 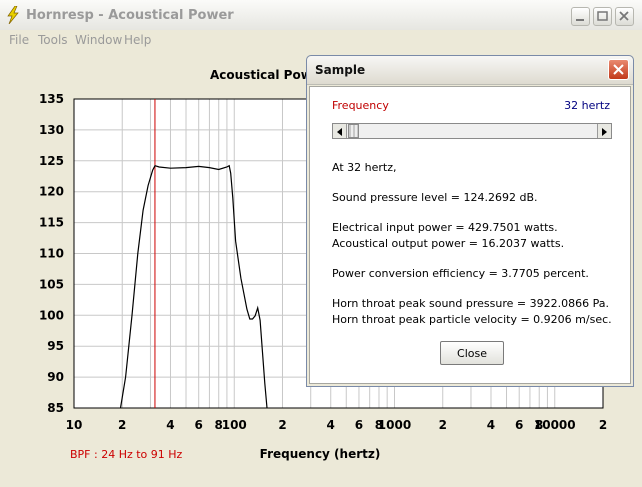 I want to click on y-tick-label: 135, so click(x=51, y=99).